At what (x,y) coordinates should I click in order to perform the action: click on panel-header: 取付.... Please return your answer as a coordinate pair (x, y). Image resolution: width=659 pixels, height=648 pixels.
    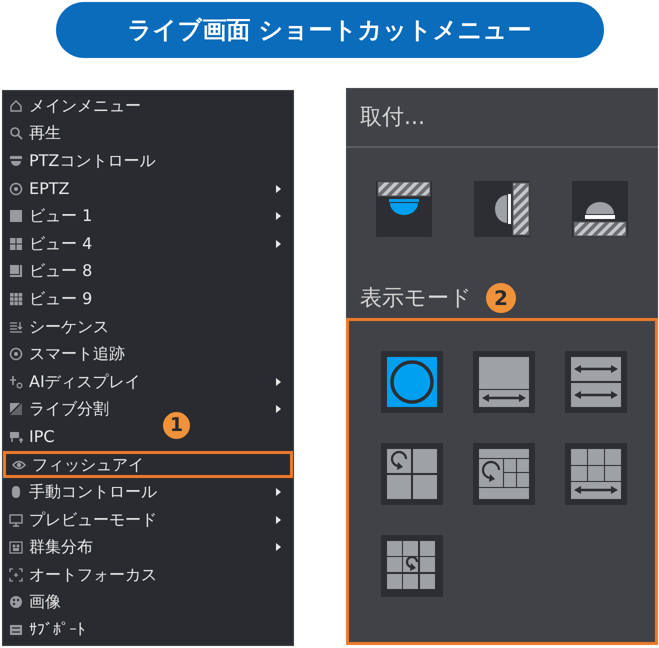
    Looking at the image, I should click on (392, 118).